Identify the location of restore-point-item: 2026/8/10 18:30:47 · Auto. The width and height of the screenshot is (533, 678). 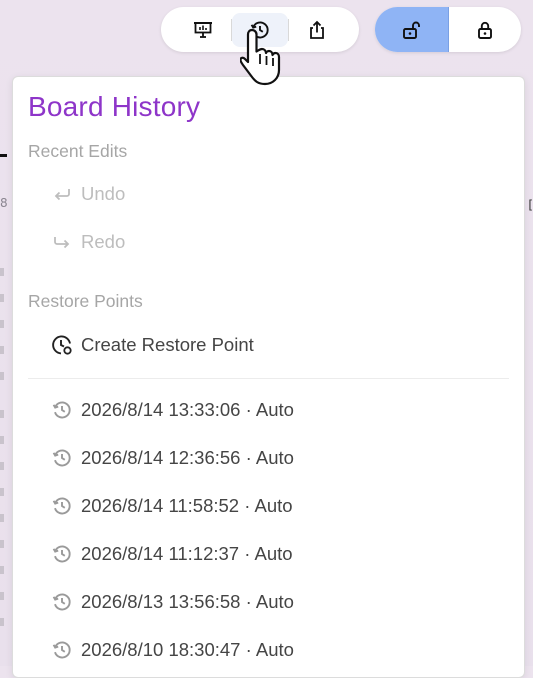
(172, 650).